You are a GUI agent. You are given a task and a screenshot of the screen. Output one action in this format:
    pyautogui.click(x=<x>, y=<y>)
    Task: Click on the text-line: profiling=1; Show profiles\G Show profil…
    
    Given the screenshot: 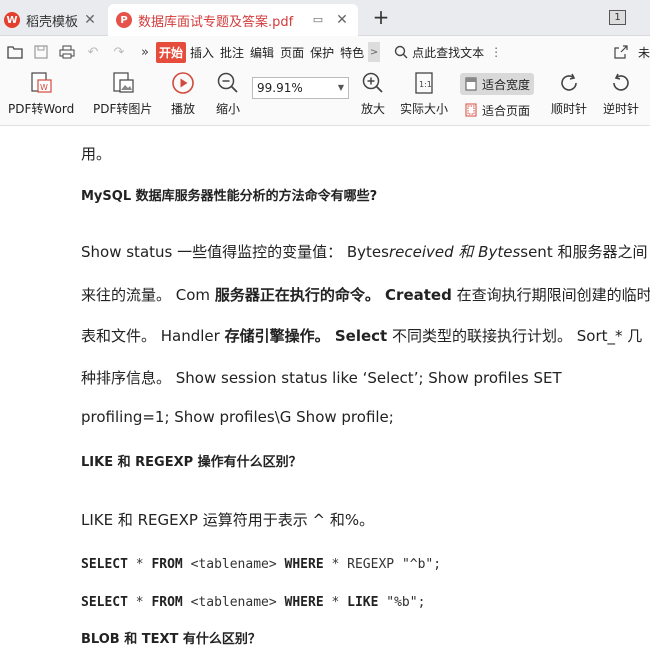 What is the action you would take?
    pyautogui.click(x=237, y=417)
    